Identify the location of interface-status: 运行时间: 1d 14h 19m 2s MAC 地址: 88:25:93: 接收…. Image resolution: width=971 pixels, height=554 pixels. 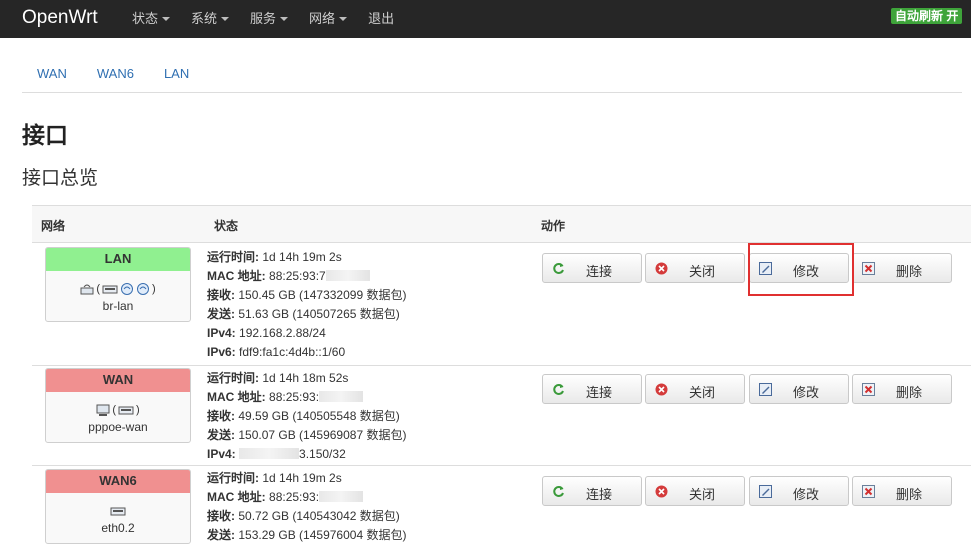
(306, 507).